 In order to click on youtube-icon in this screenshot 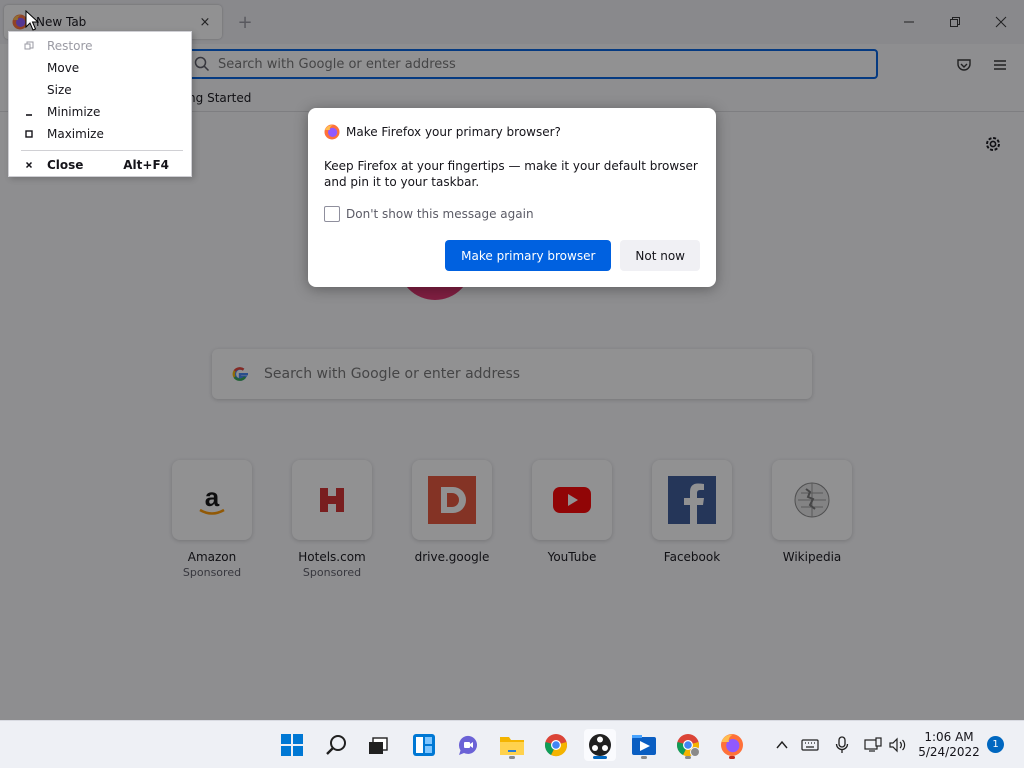, I will do `click(572, 500)`.